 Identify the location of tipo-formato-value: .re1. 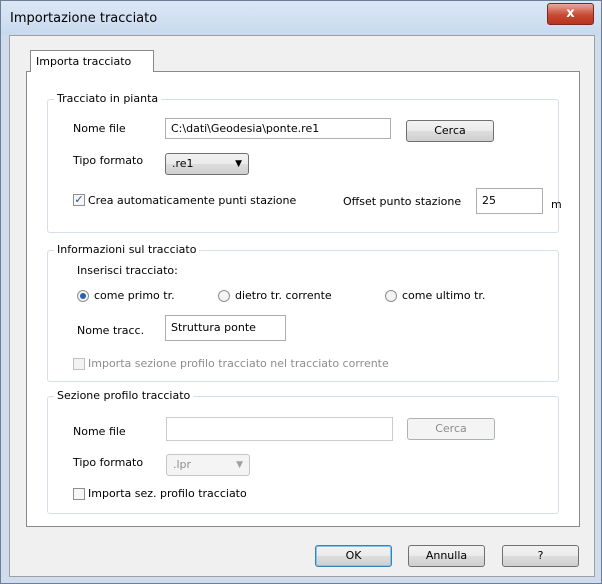
(183, 163).